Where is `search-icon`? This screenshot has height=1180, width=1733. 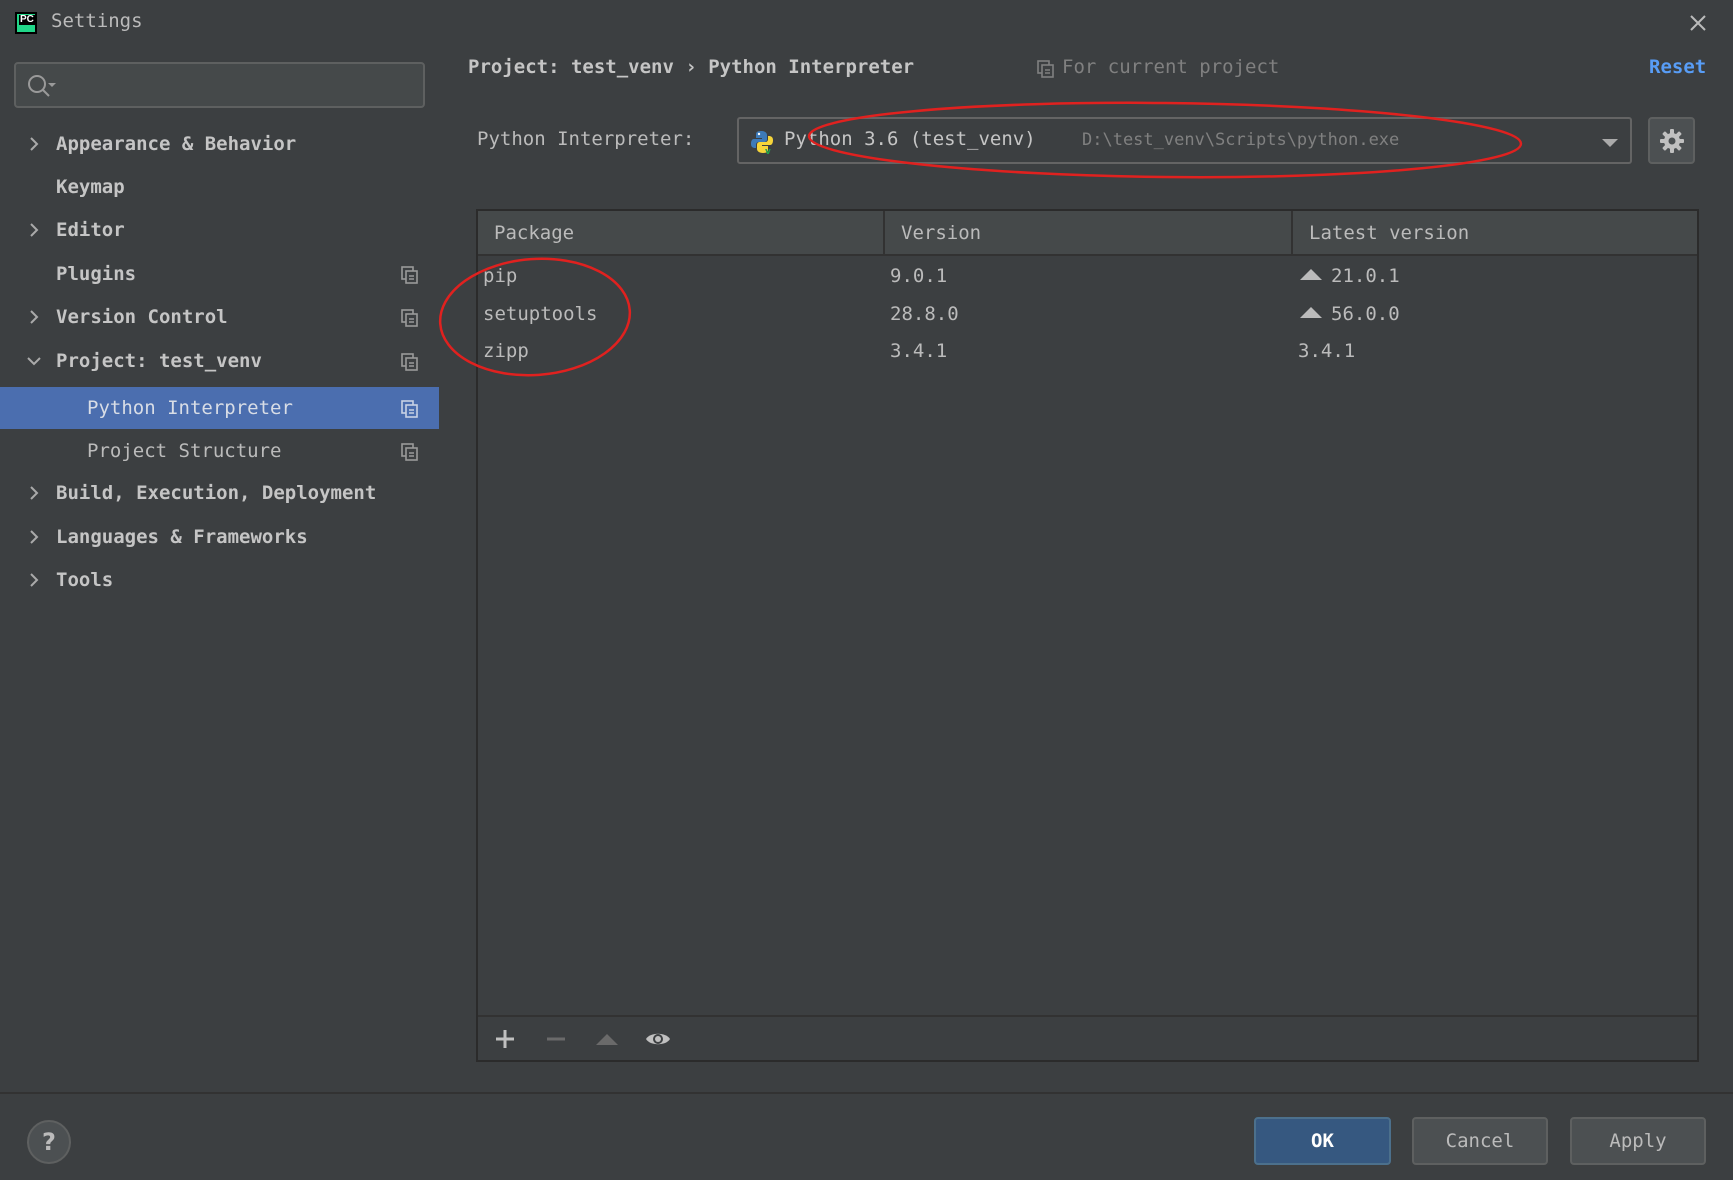
search-icon is located at coordinates (42, 86).